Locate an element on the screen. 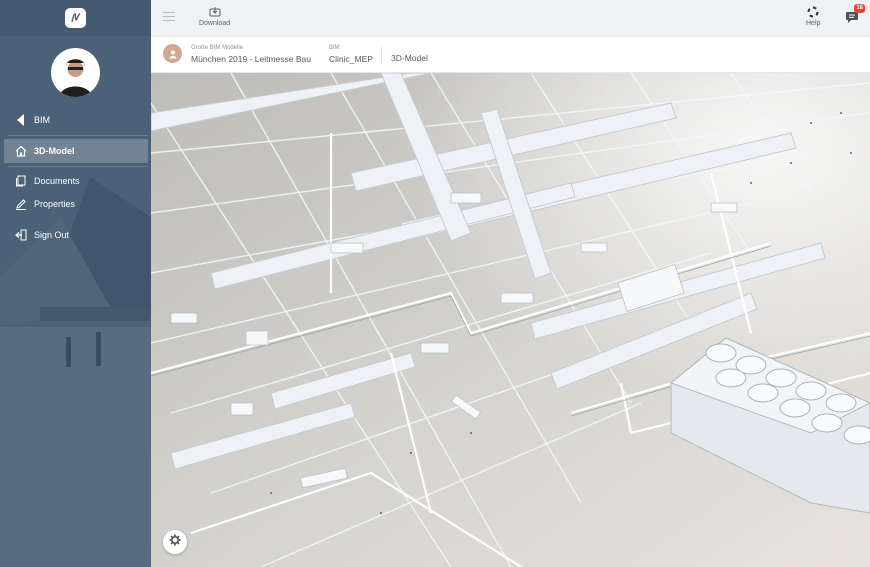  sidebar-item-documents: Documents is located at coordinates (76, 181).